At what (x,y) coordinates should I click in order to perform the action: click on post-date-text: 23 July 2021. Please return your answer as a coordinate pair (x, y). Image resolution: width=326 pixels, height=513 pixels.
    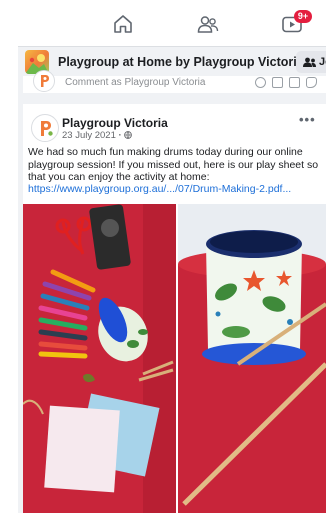
    Looking at the image, I should click on (89, 135).